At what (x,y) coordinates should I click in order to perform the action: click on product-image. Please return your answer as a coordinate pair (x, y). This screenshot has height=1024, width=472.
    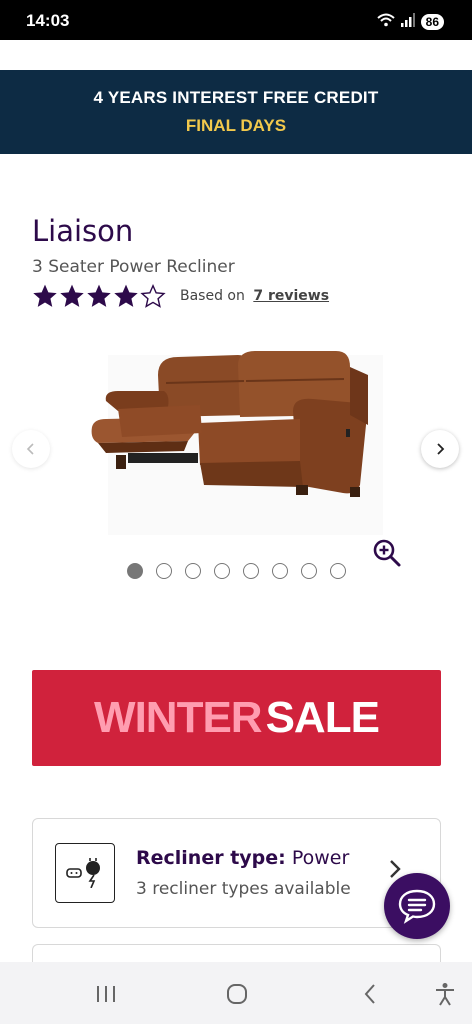
    Looking at the image, I should click on (238, 440).